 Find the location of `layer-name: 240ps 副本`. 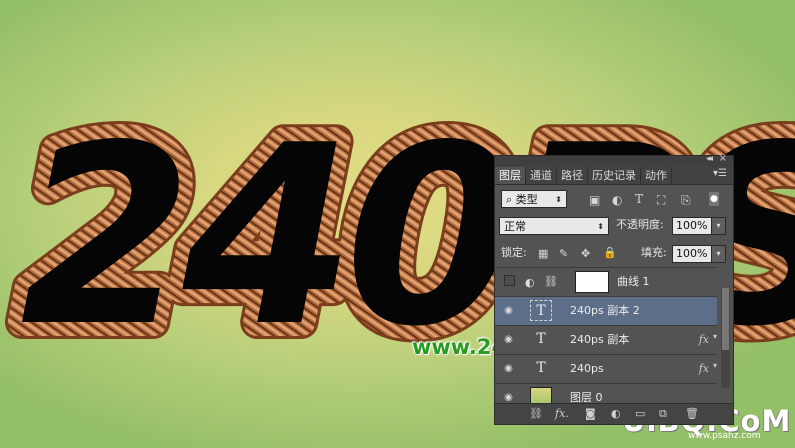

layer-name: 240ps 副本 is located at coordinates (600, 339).